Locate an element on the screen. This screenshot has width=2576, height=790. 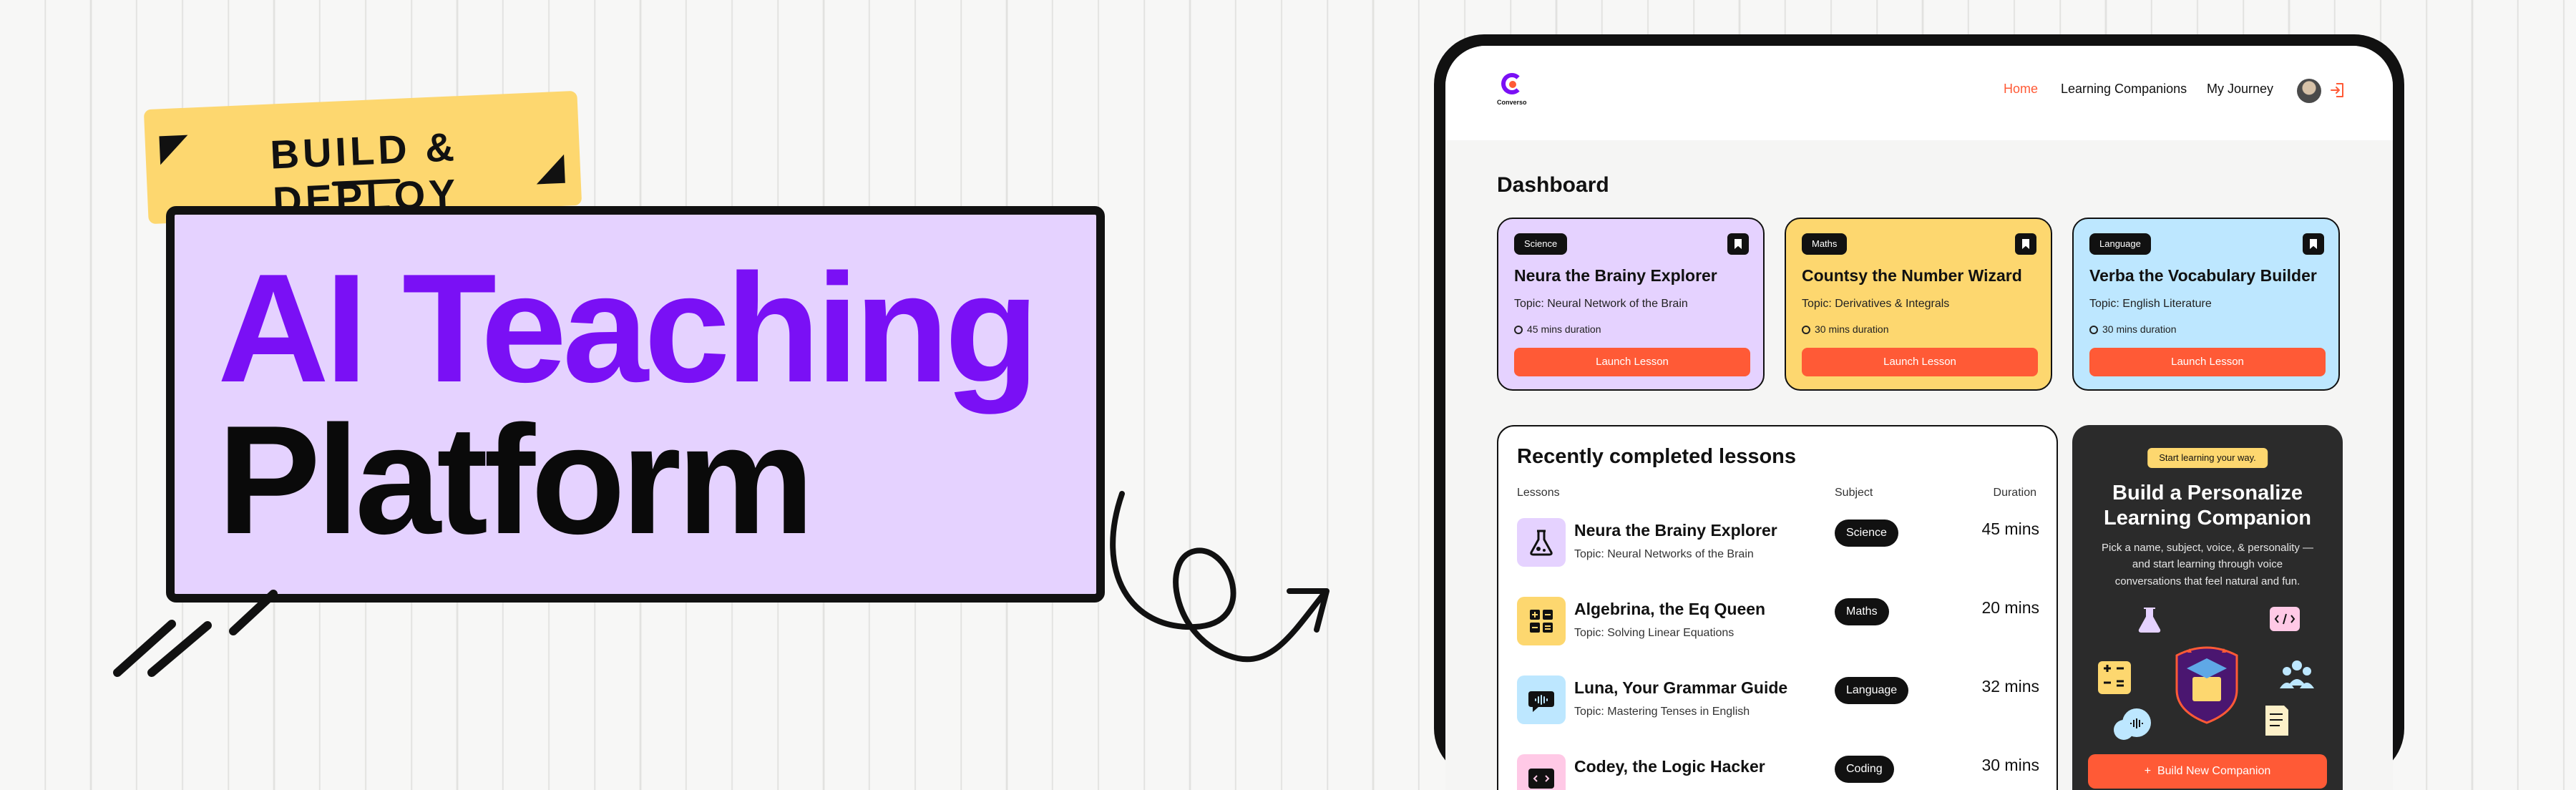
nav-home: Home is located at coordinates (2021, 89).